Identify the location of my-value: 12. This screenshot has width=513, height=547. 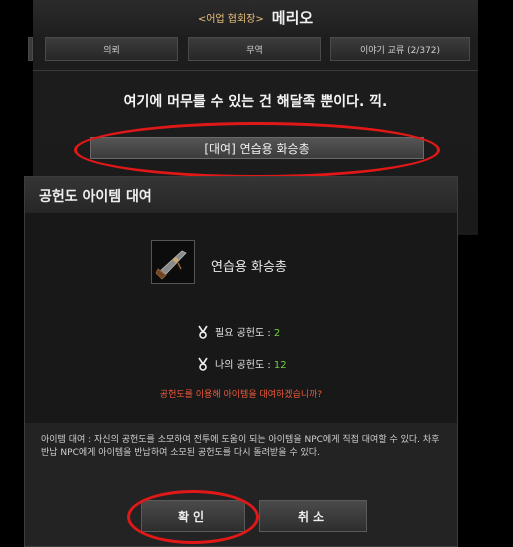
(280, 365).